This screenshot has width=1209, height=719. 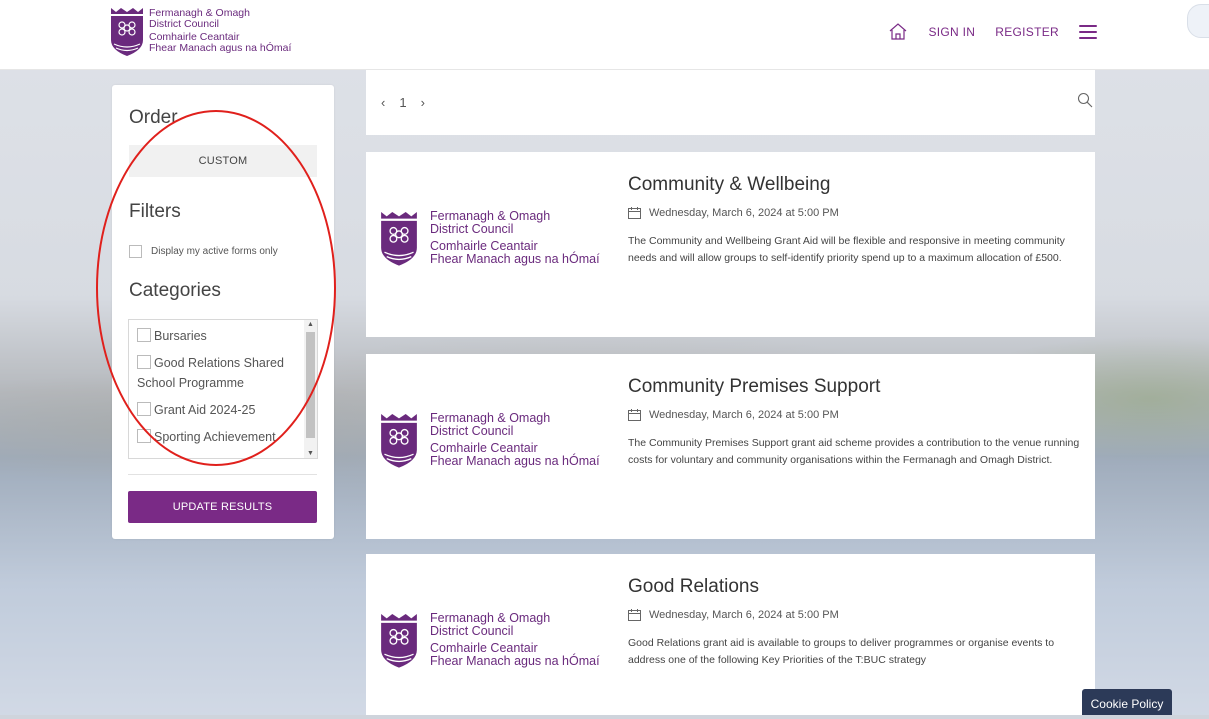 What do you see at coordinates (310, 385) in the screenshot?
I see `scrollbar-thumb` at bounding box center [310, 385].